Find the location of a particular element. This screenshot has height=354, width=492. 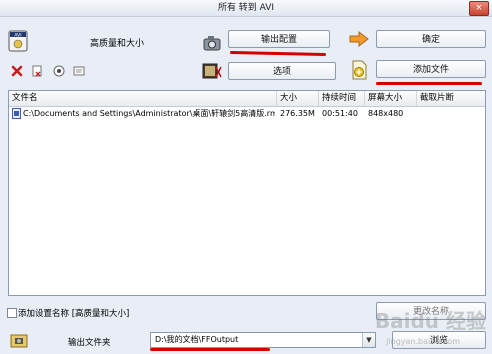

column-screen-size: 屏幕大小 is located at coordinates (391, 98).